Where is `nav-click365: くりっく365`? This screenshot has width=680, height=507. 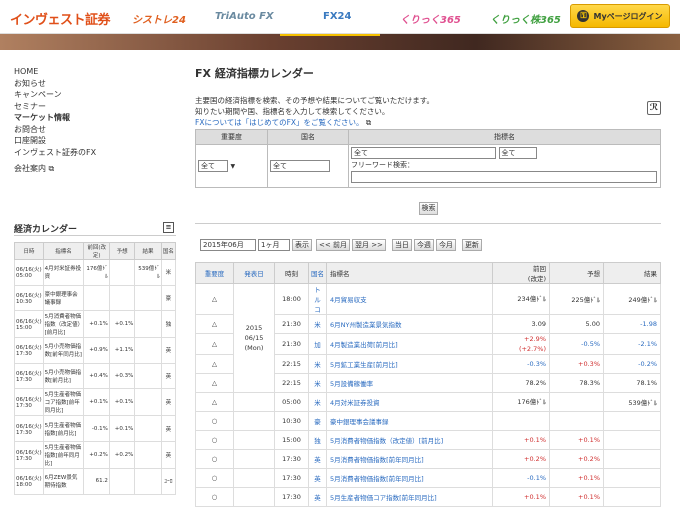
nav-click365: くりっく365 is located at coordinates (430, 18).